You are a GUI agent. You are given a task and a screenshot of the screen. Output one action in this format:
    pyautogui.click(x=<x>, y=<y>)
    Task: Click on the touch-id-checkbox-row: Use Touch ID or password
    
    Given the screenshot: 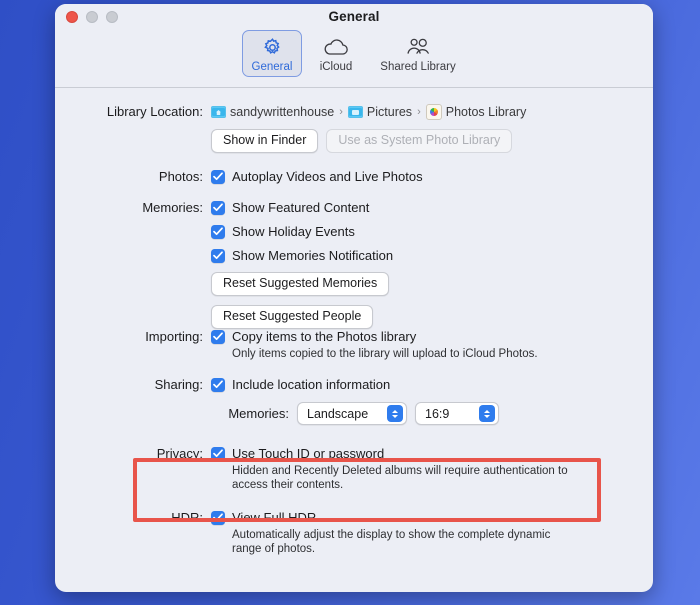 What is the action you would take?
    pyautogui.click(x=425, y=453)
    